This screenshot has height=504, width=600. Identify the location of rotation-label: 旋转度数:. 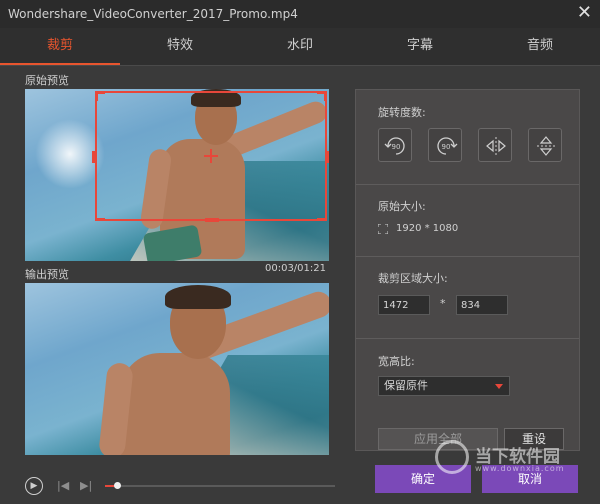
(402, 112).